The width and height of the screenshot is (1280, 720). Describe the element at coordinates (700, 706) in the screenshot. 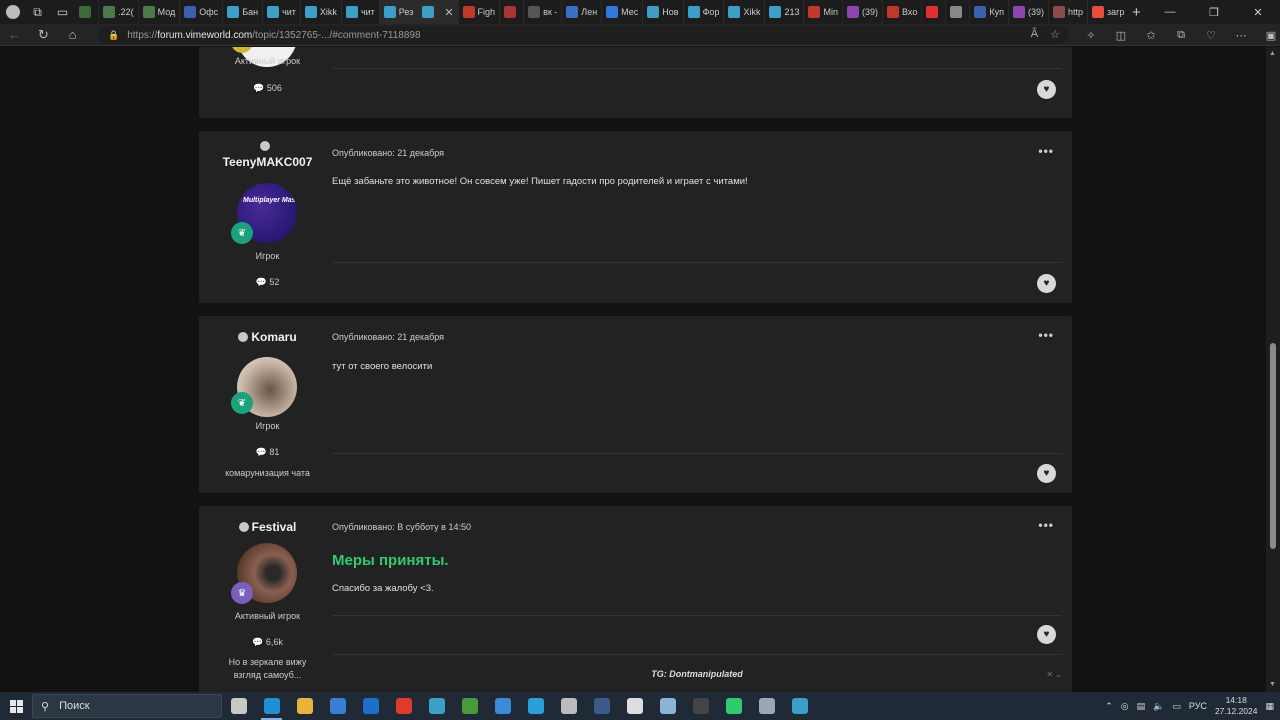

I see `epic-app-icon` at that location.